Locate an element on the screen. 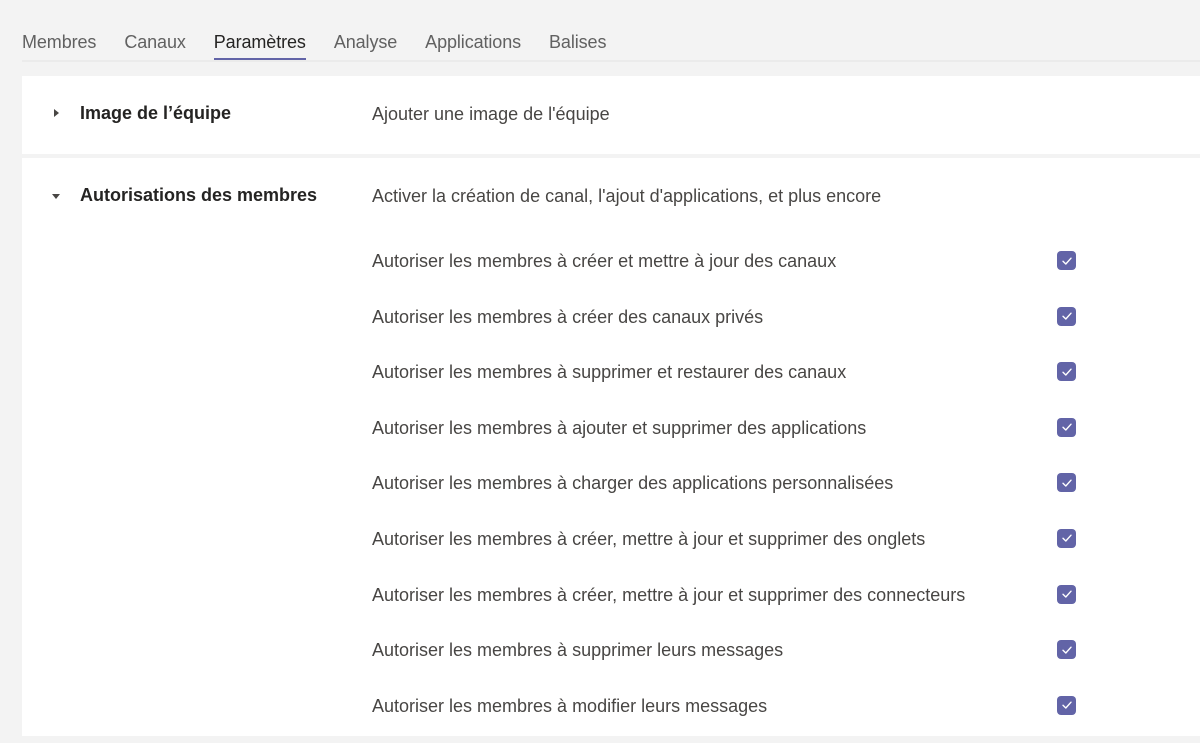 This screenshot has width=1200, height=743. tabs-divider is located at coordinates (611, 61).